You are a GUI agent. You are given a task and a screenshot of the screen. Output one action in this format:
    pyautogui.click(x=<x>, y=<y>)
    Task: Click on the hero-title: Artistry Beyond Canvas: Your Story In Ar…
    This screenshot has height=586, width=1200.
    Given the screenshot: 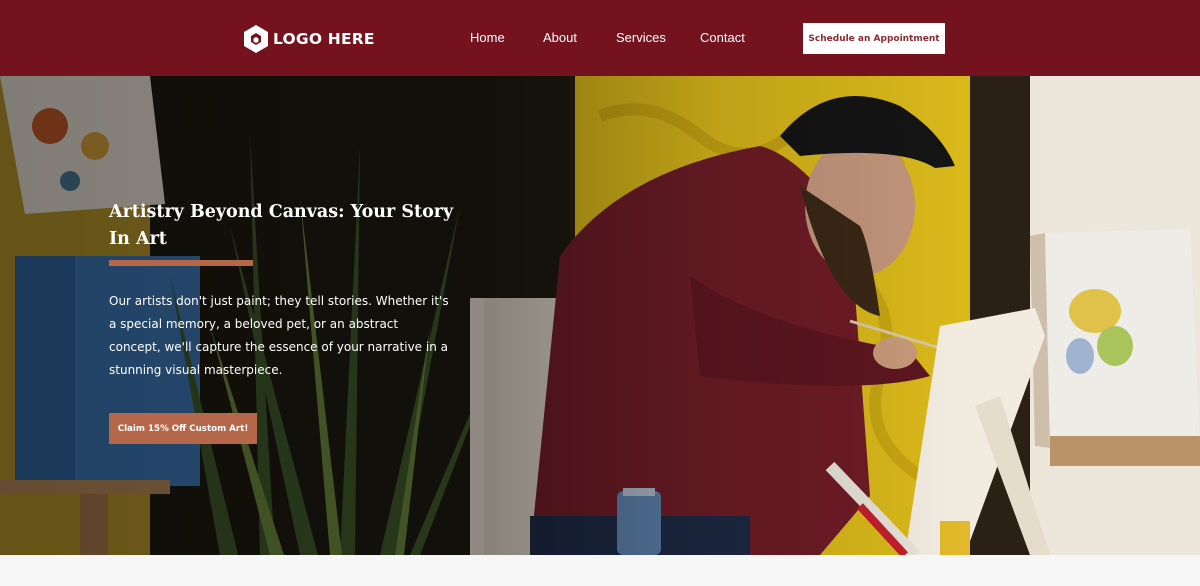 What is the action you would take?
    pyautogui.click(x=281, y=225)
    